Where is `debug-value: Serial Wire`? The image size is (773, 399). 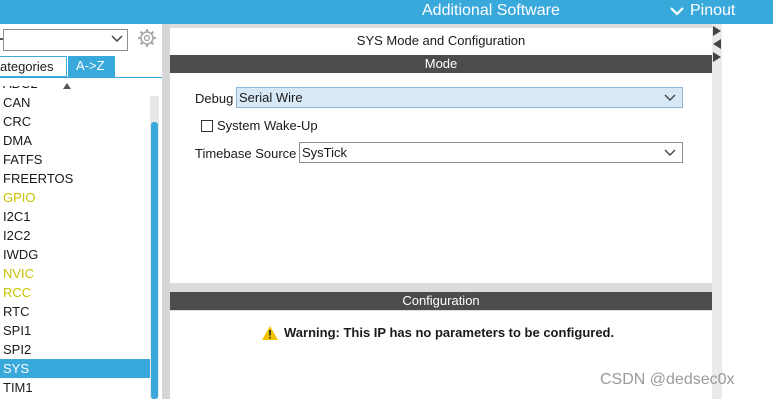 debug-value: Serial Wire is located at coordinates (271, 97).